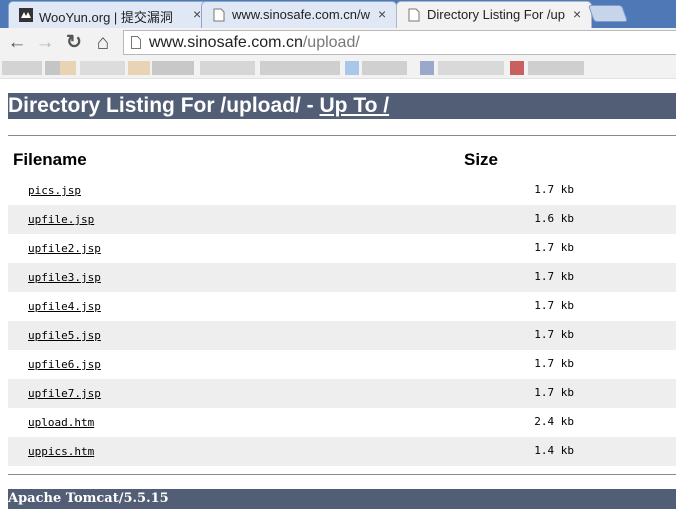 This screenshot has height=520, width=676. I want to click on tab-sinosafe: www.sinosafe.com.cn/w ×, so click(299, 14).